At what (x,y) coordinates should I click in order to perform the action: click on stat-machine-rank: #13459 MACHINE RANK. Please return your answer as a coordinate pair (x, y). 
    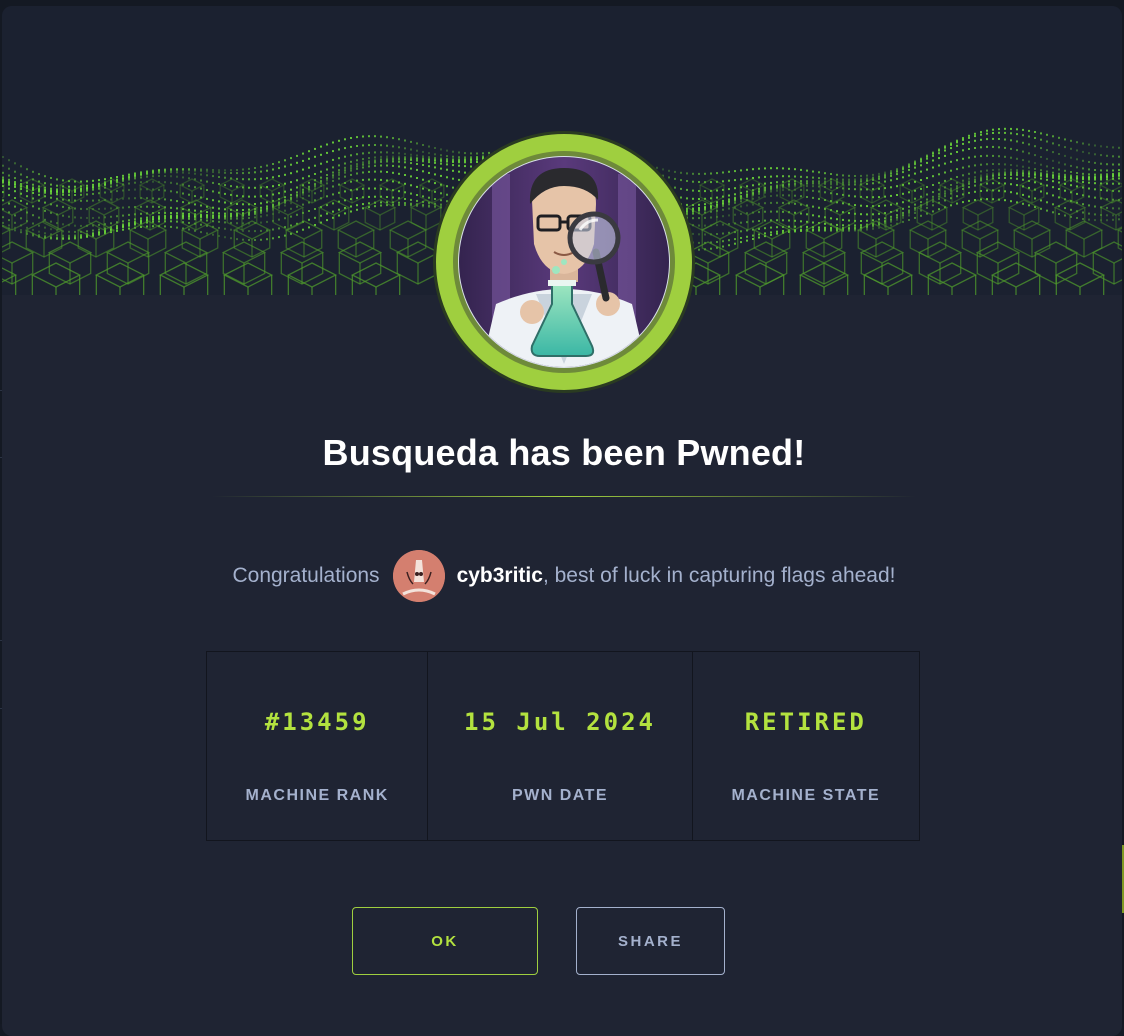
    Looking at the image, I should click on (317, 746).